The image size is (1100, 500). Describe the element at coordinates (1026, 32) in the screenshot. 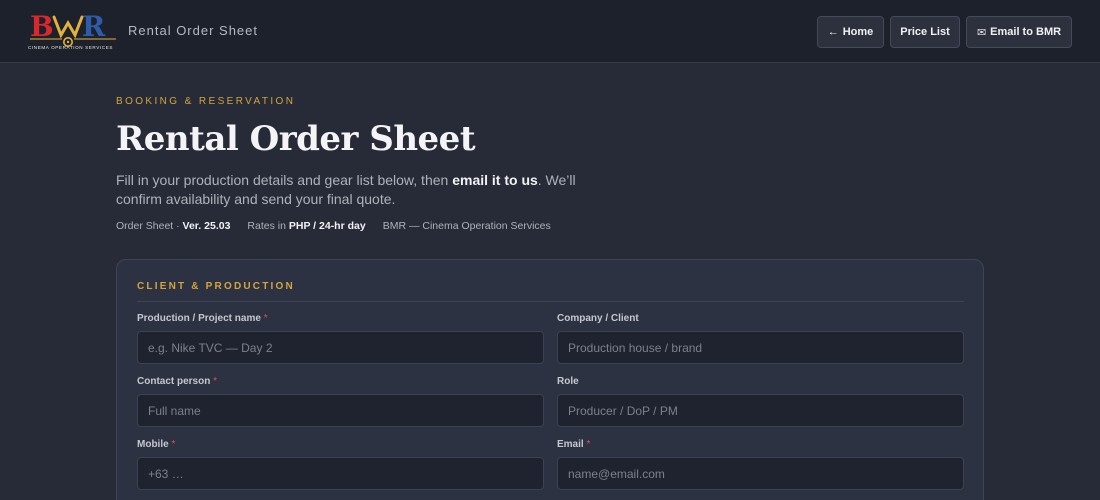

I see `email-button-label: Email to BMR` at that location.